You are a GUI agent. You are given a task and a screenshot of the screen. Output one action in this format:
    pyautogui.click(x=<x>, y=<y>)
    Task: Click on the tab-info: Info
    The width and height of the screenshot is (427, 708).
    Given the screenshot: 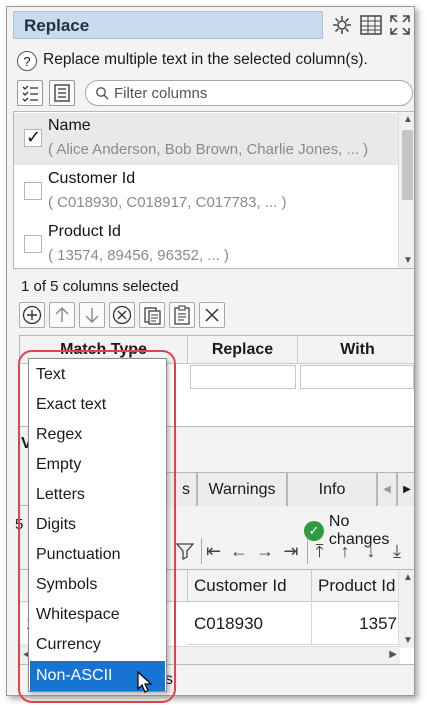 What is the action you would take?
    pyautogui.click(x=332, y=489)
    